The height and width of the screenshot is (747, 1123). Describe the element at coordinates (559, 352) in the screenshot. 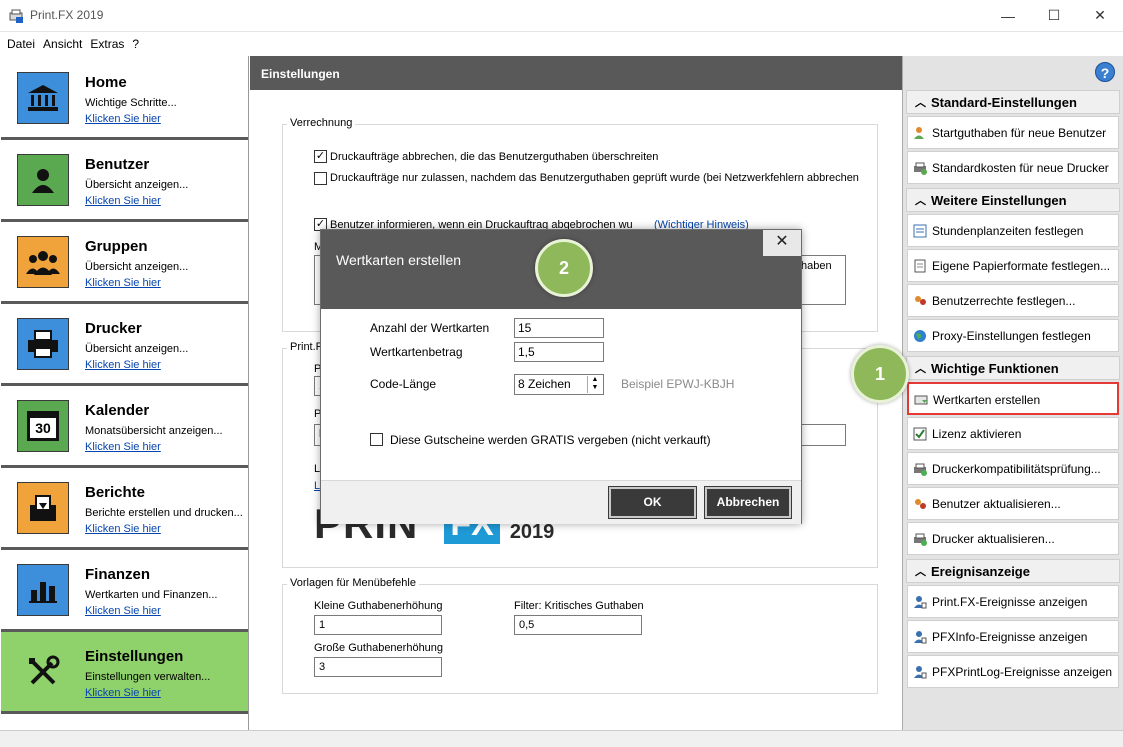

I see `betrag-input: 1,5` at that location.